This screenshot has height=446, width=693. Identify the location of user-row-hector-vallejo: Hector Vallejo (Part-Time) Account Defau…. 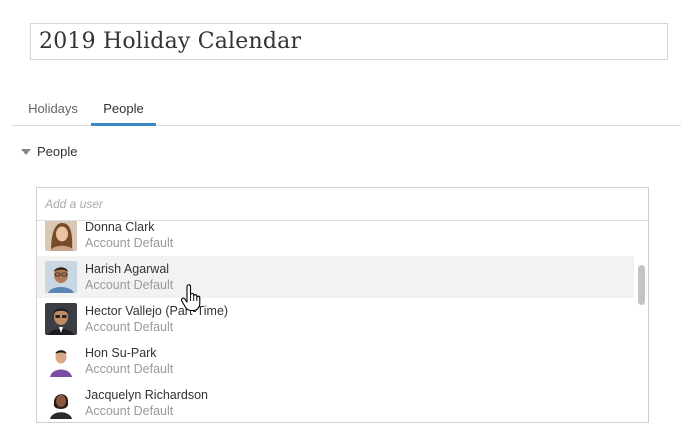
(335, 319).